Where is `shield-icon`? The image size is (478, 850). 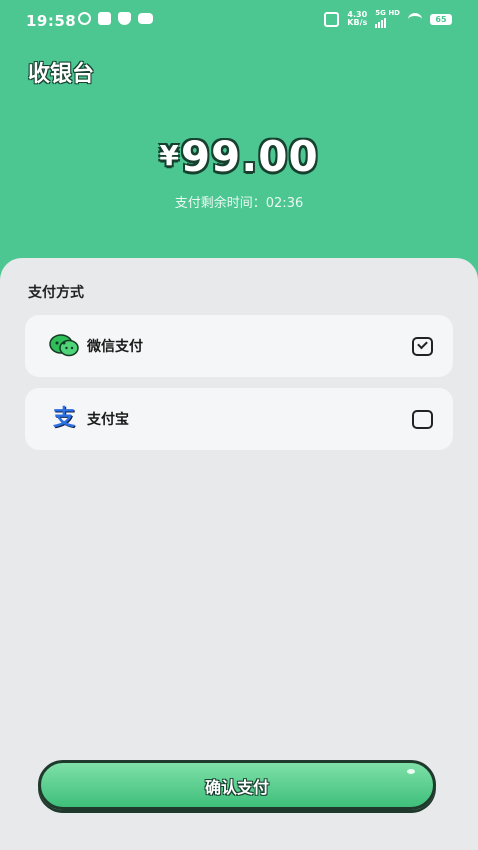 shield-icon is located at coordinates (124, 18).